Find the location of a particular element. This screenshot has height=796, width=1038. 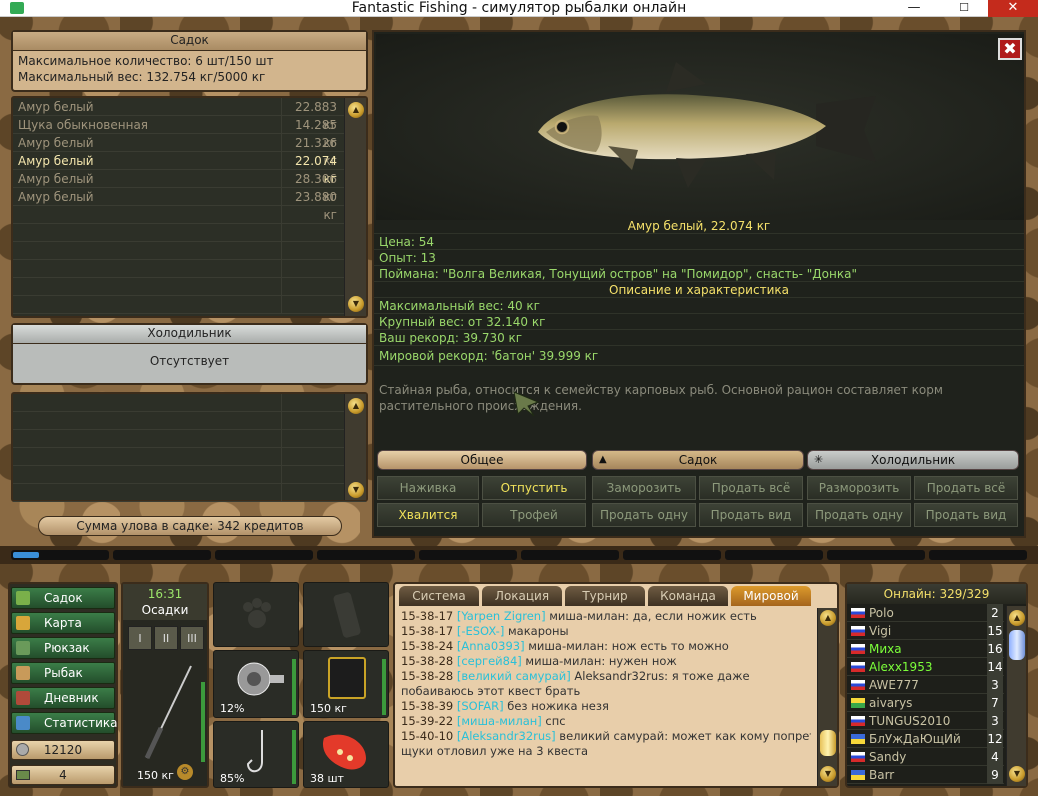

tomato-icon is located at coordinates (344, 752).